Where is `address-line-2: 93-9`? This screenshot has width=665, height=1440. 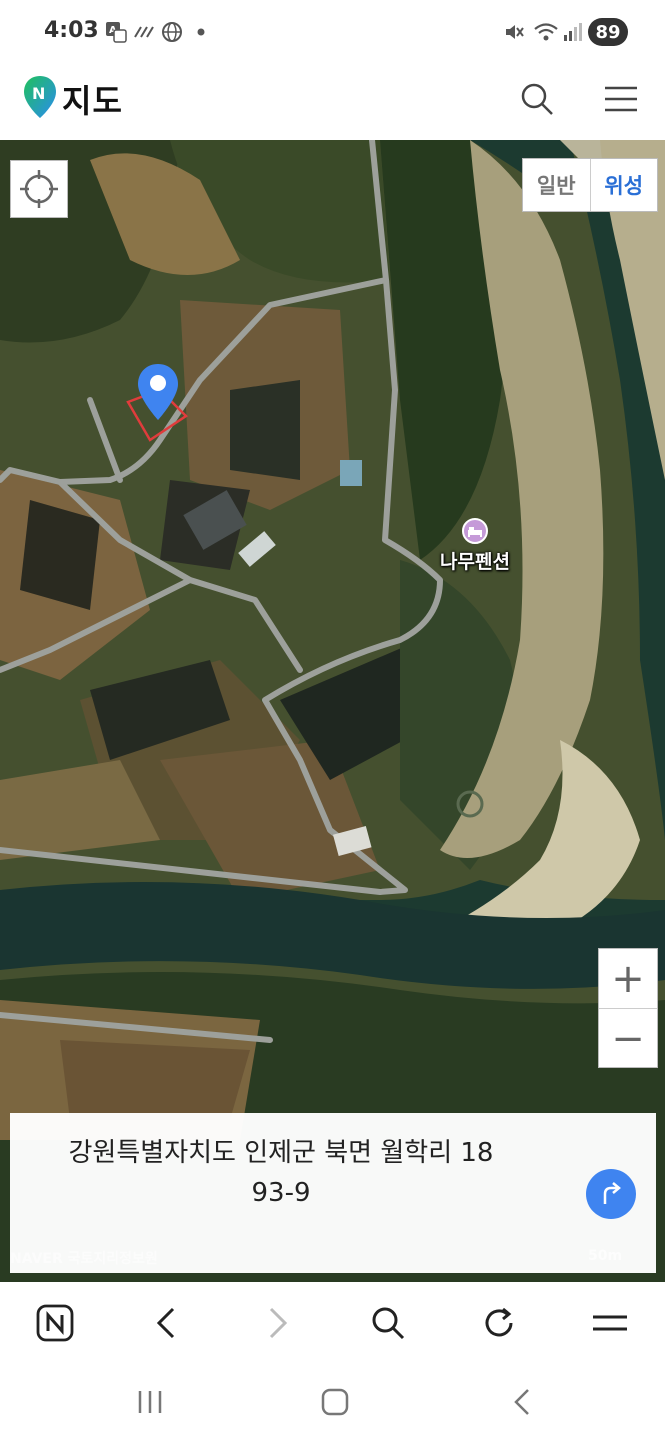
address-line-2: 93-9 is located at coordinates (281, 1193).